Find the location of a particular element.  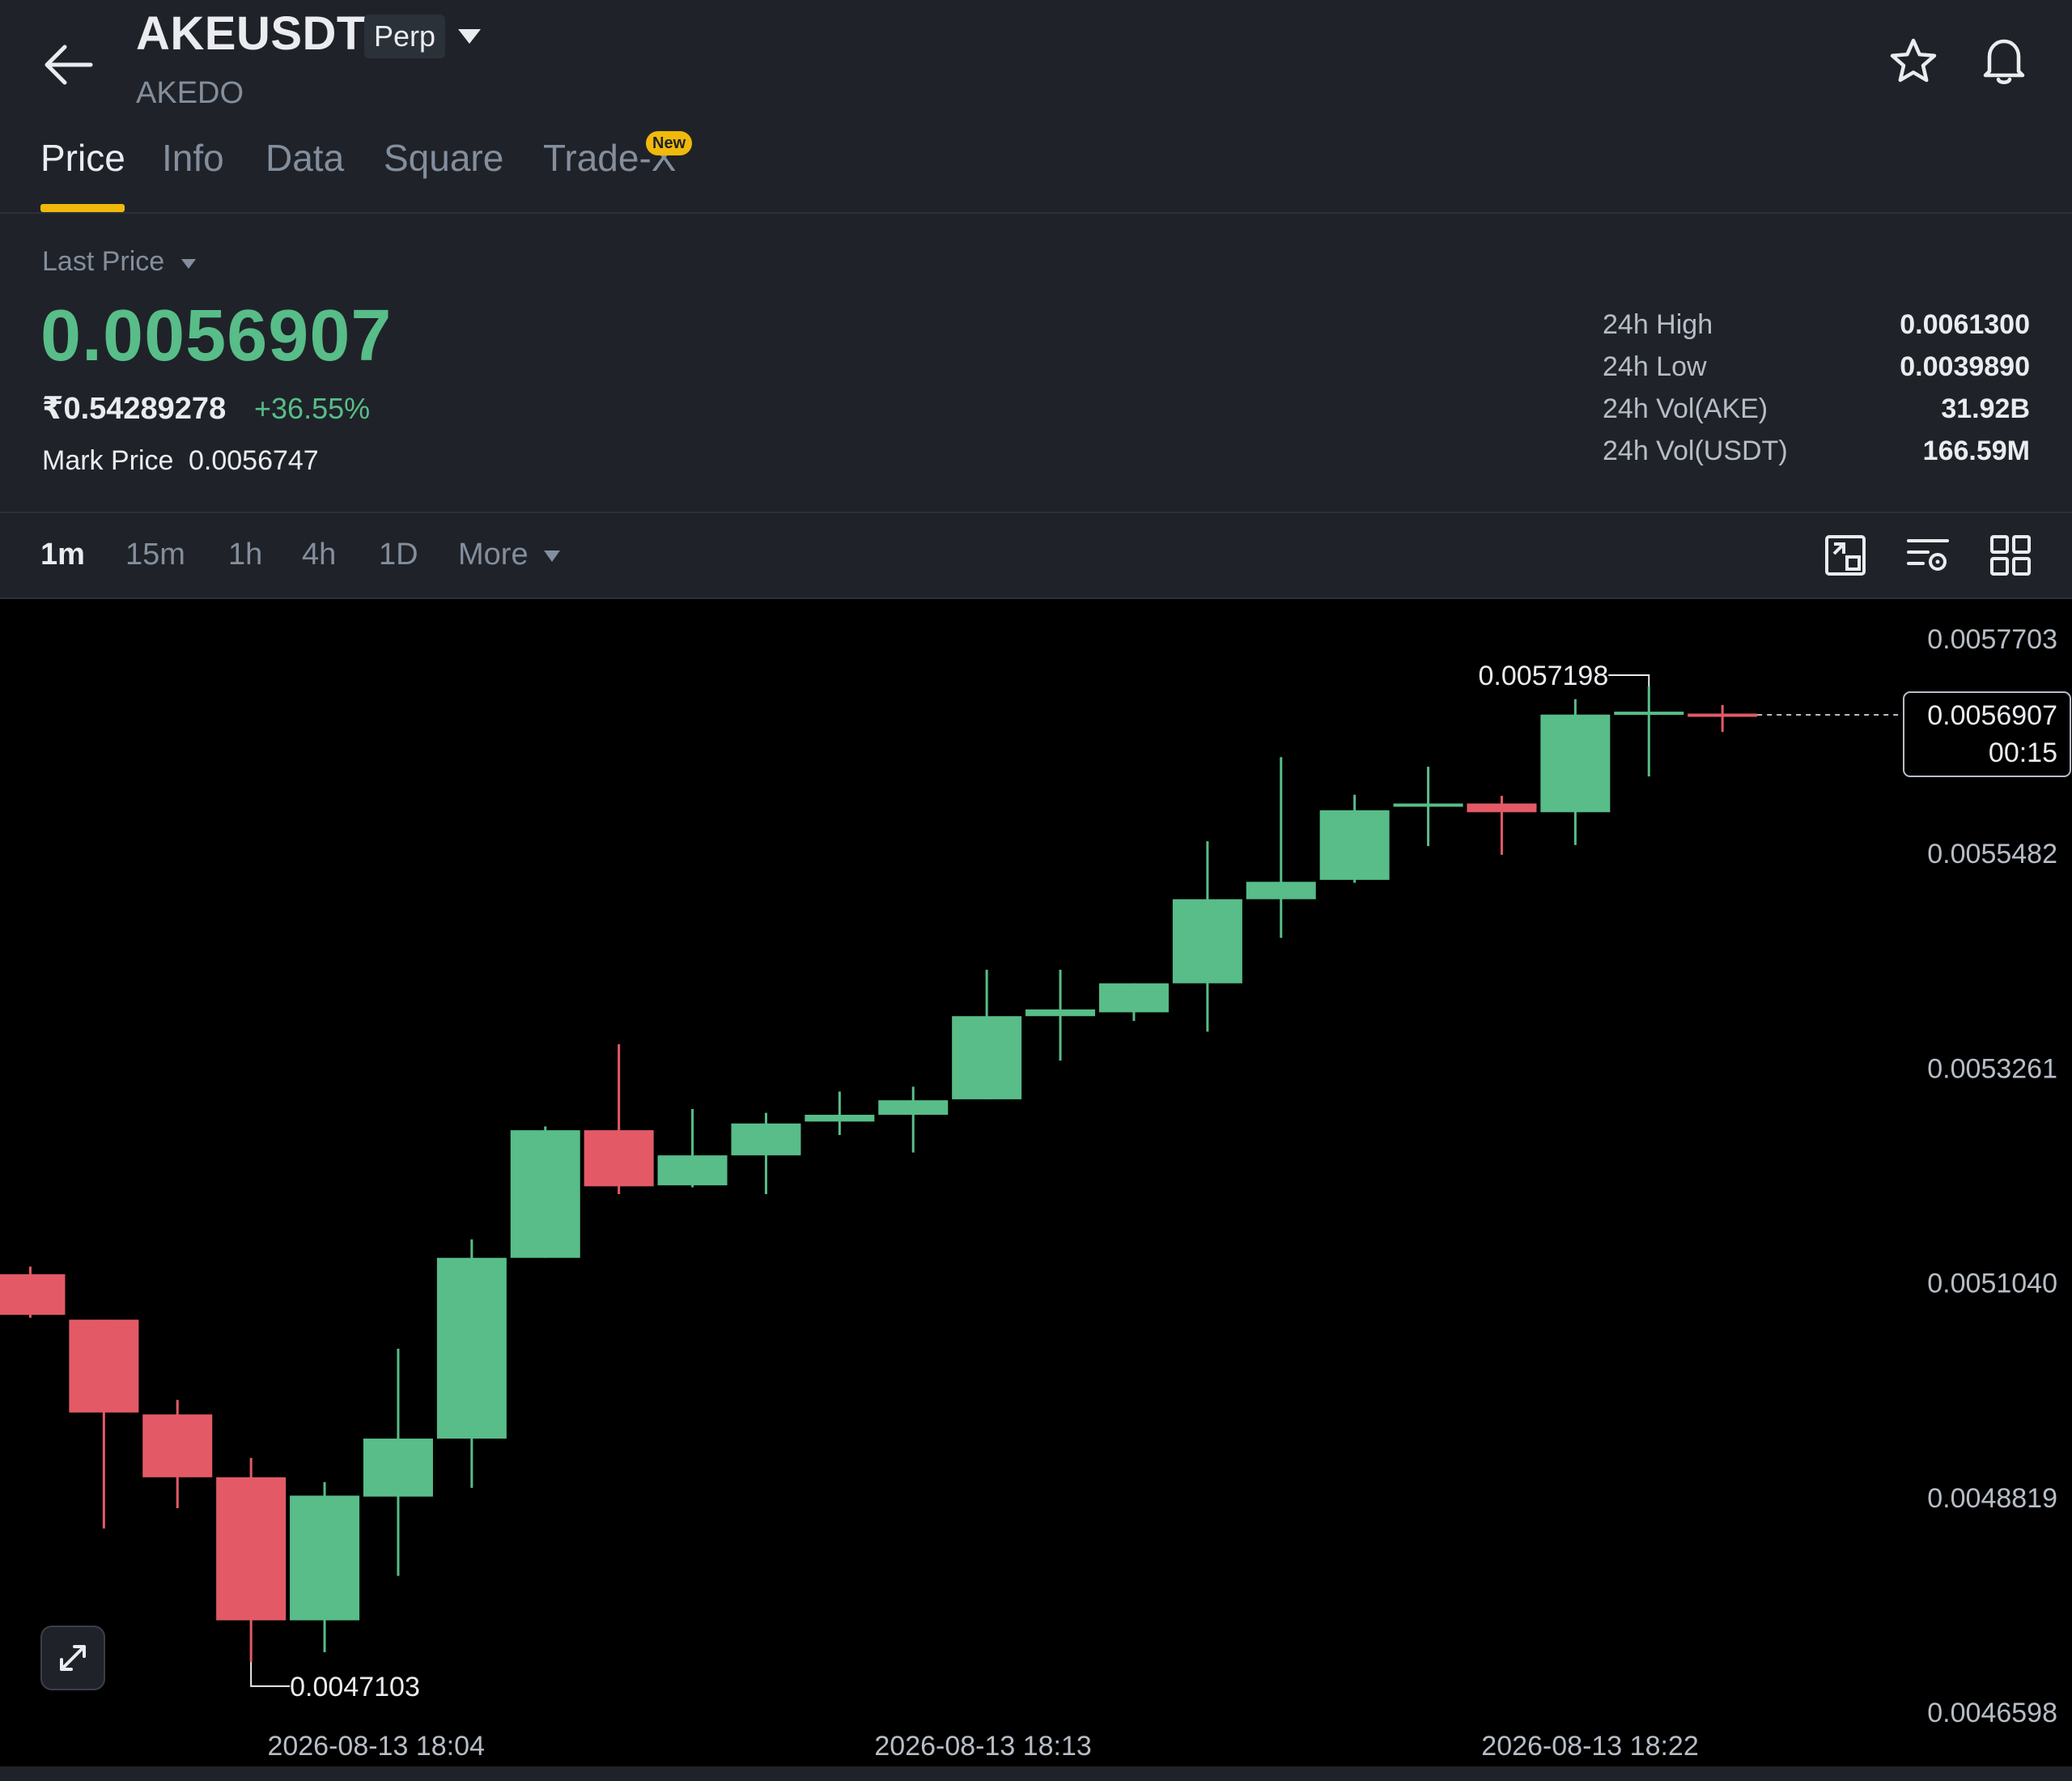

star-icon is located at coordinates (1913, 61).